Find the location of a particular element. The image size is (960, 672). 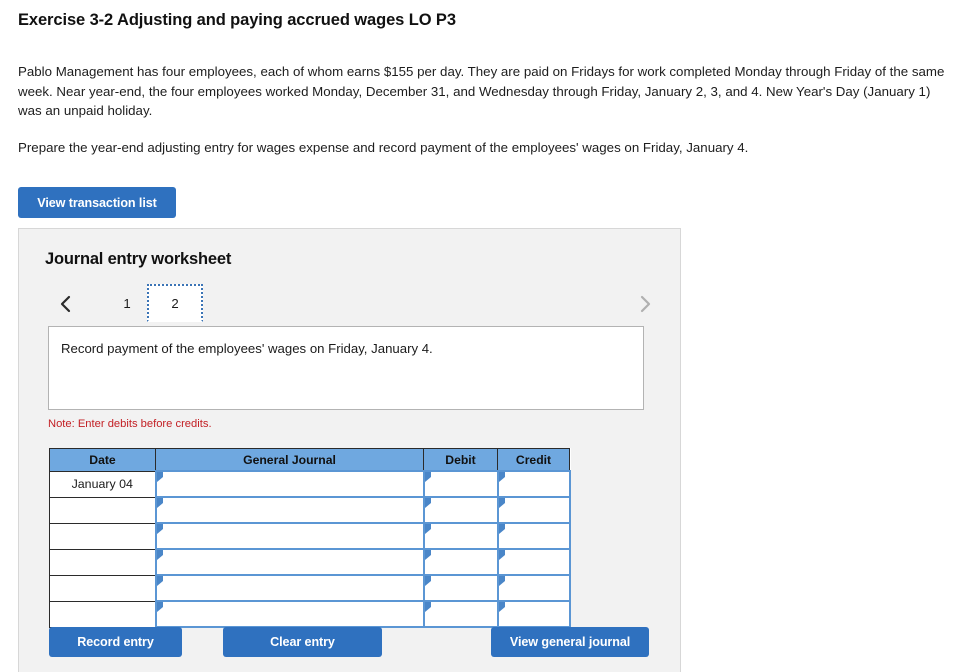

record-entry-button: Record entry is located at coordinates (115, 642).